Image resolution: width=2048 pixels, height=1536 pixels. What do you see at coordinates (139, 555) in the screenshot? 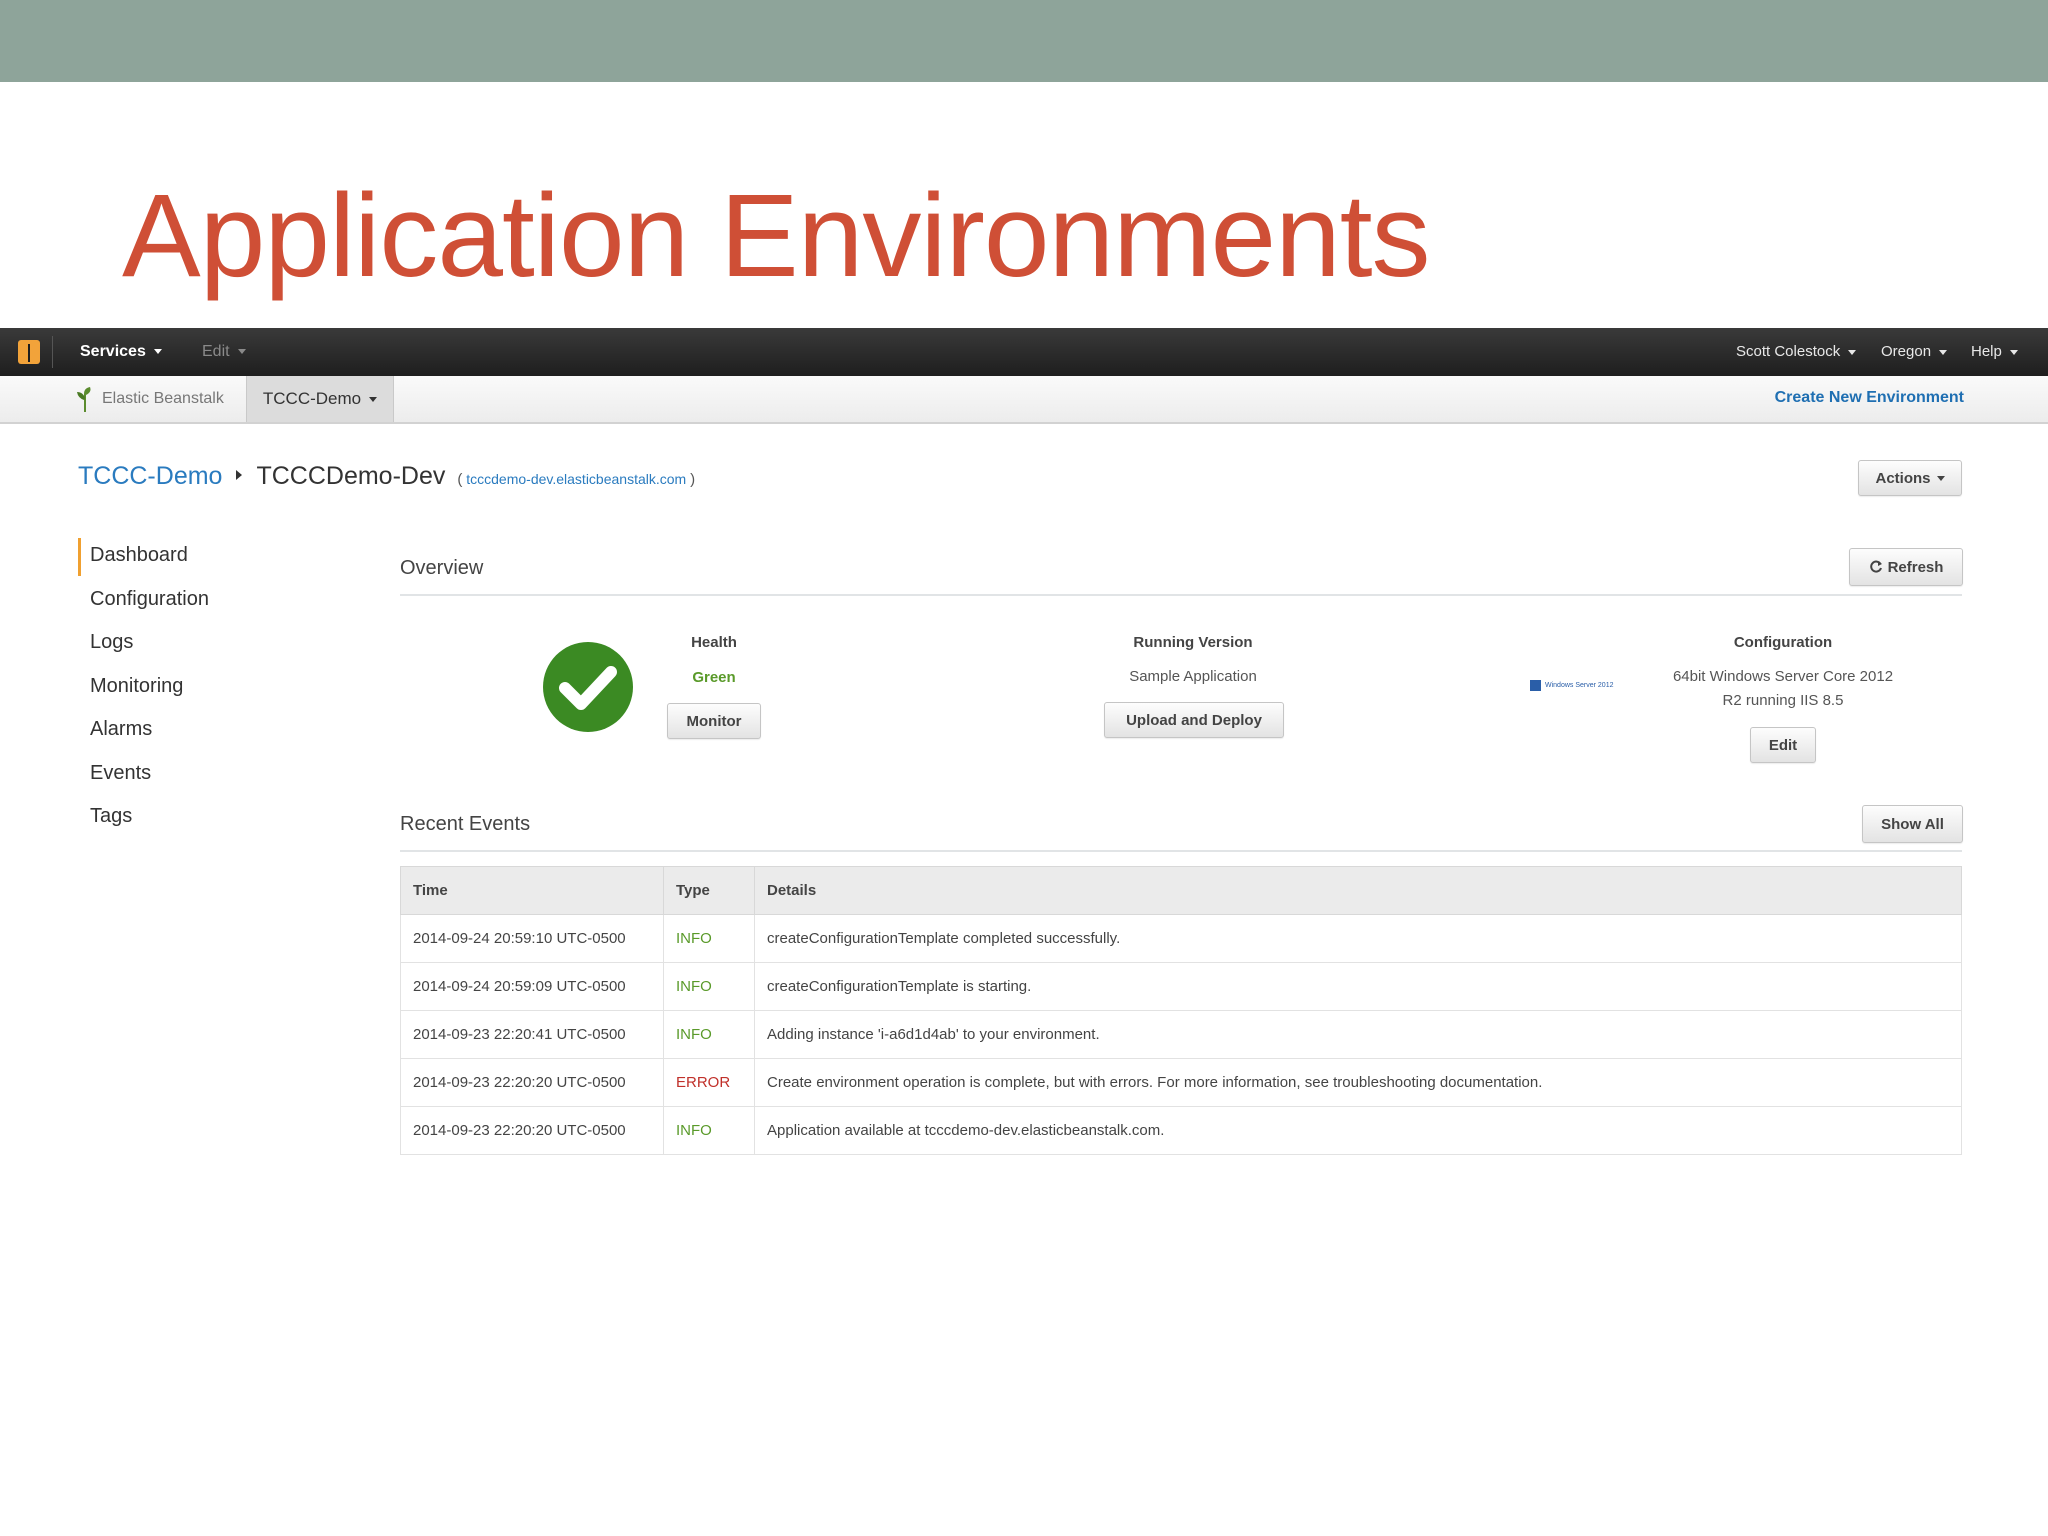
I see `sidebar-item-dashboard: Dashboard` at bounding box center [139, 555].